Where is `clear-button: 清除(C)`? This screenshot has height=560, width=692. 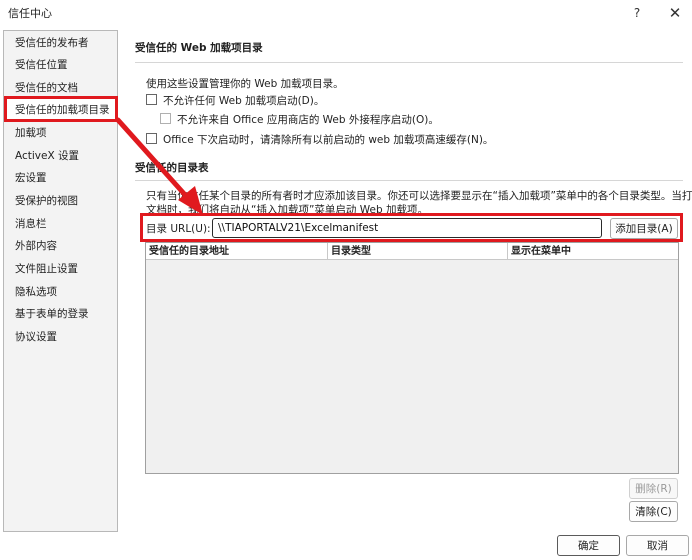
clear-button: 清除(C) is located at coordinates (653, 511).